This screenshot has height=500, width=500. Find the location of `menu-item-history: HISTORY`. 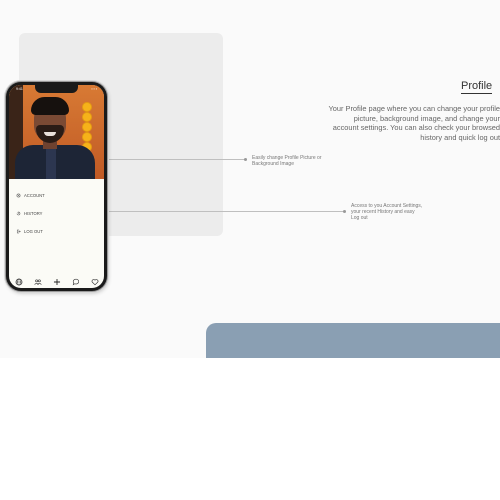

menu-item-history: HISTORY is located at coordinates (29, 213).